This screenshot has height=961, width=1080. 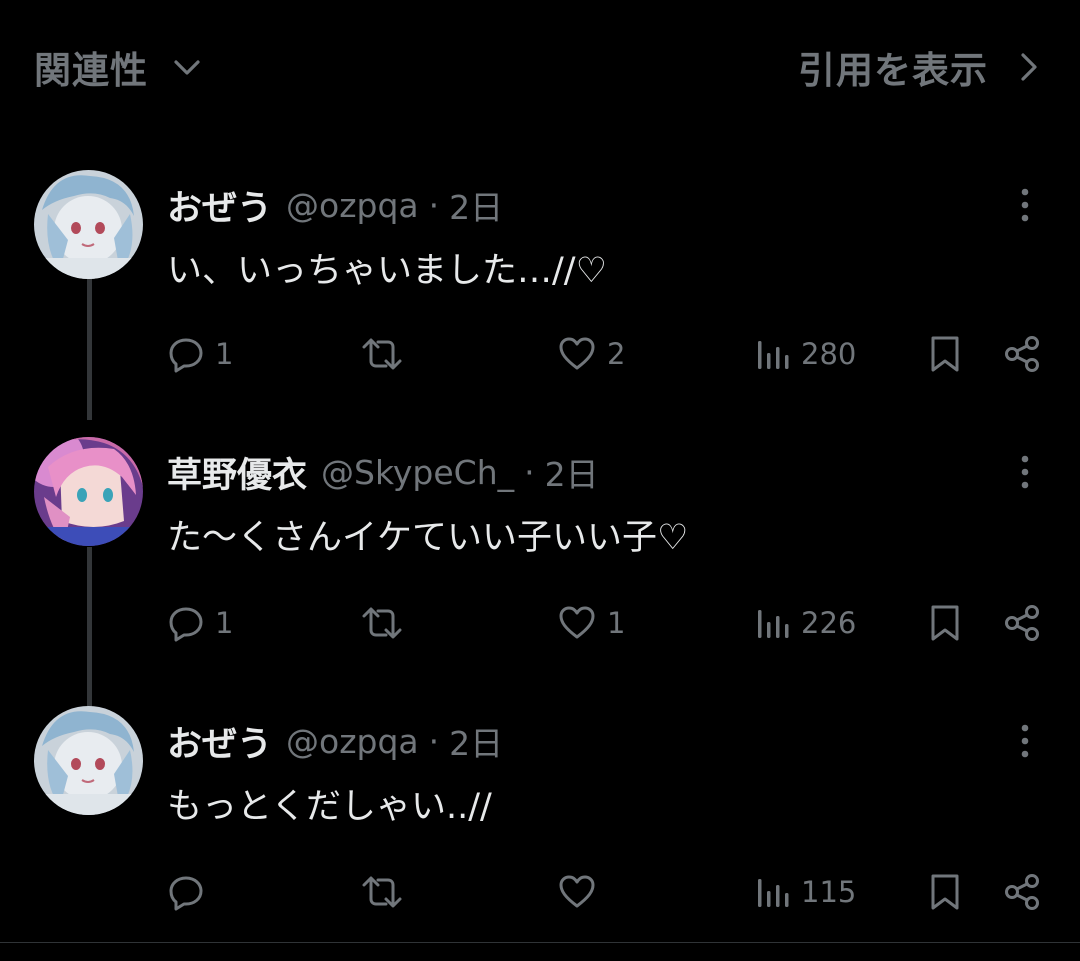 I want to click on views-count: 280, so click(x=829, y=354).